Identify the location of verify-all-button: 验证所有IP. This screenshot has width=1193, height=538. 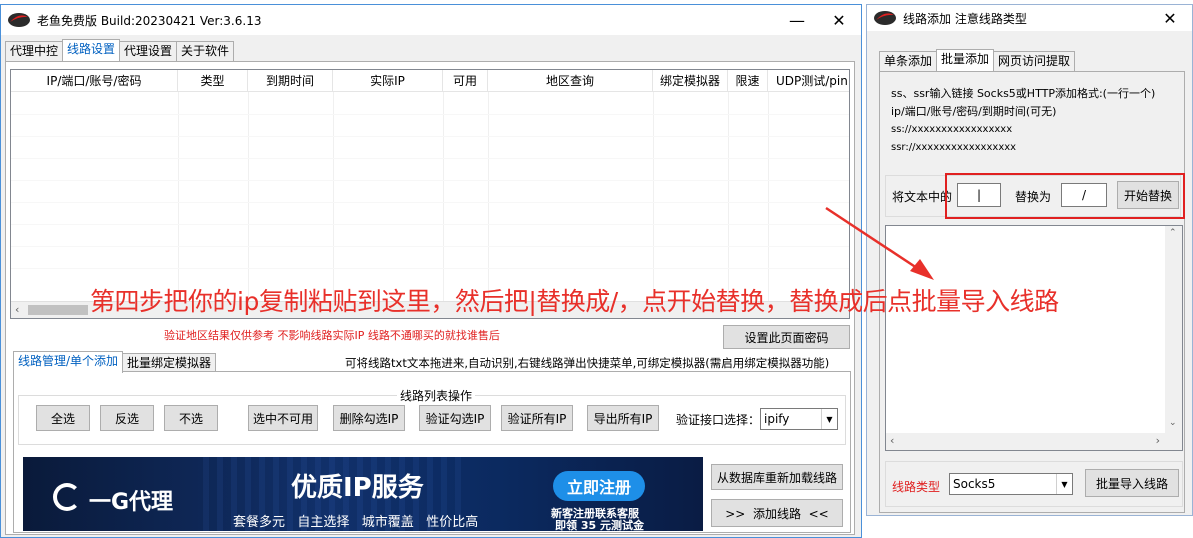
(537, 418).